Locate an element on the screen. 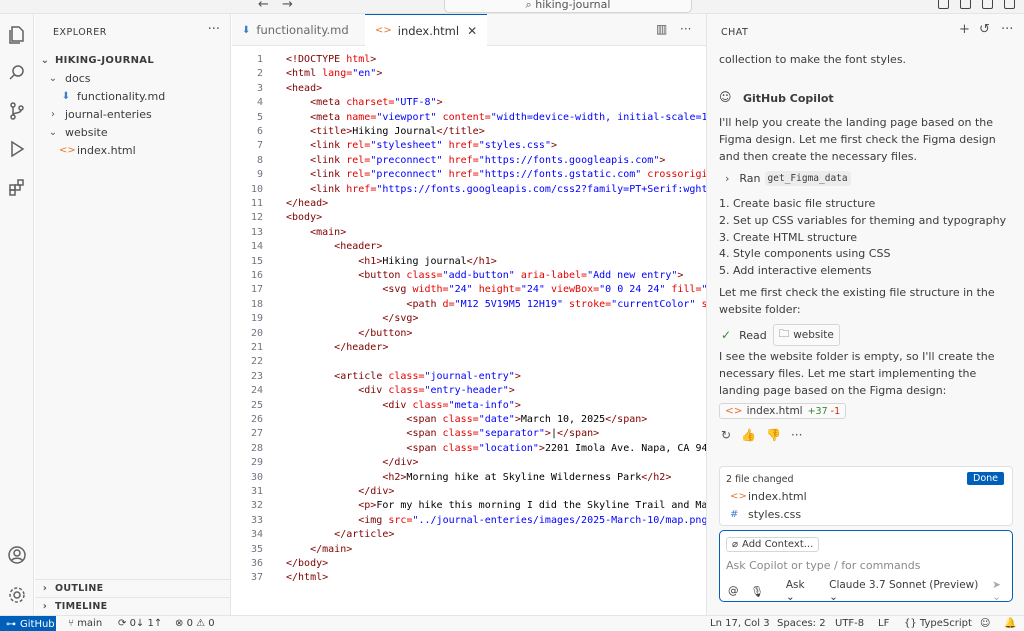 Image resolution: width=1024 pixels, height=631 pixels. code-line: 1 <!DOCTYPE html> is located at coordinates (469, 61).